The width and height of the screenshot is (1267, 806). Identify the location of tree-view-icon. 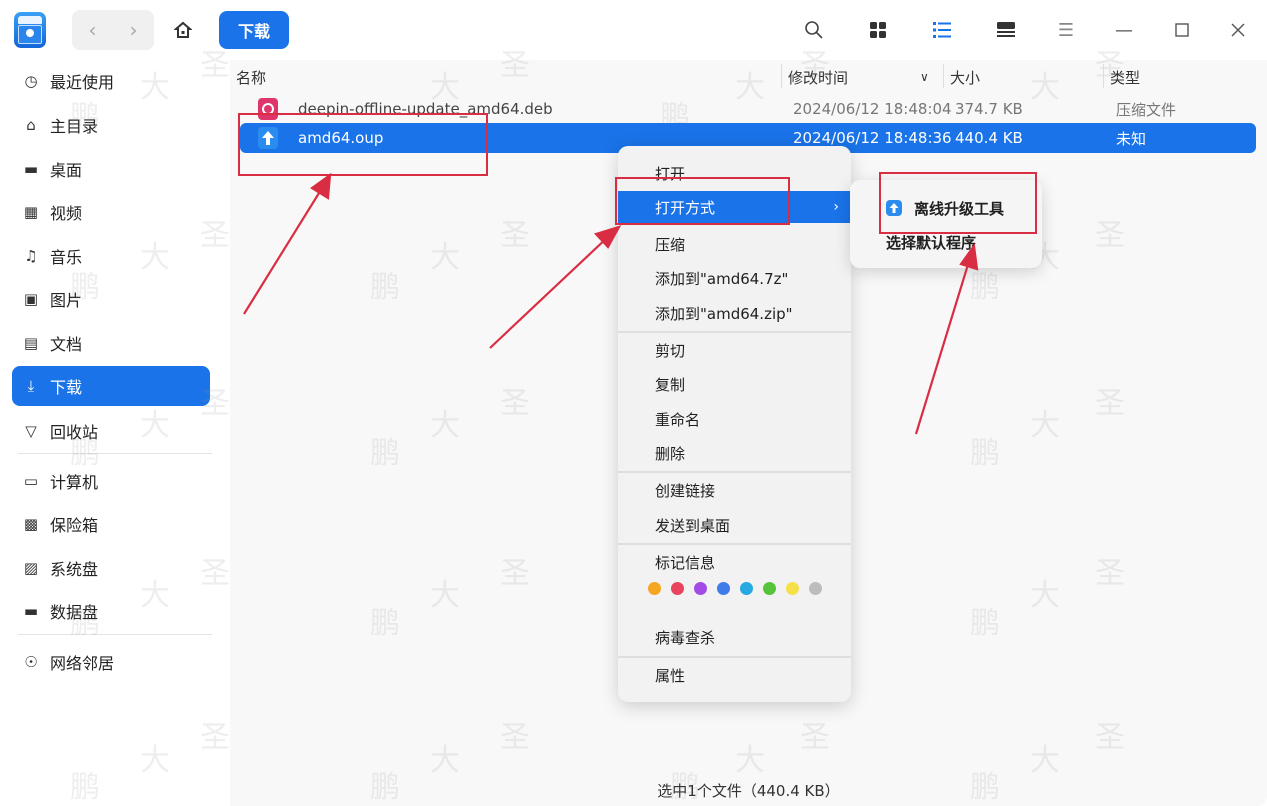
(1006, 30).